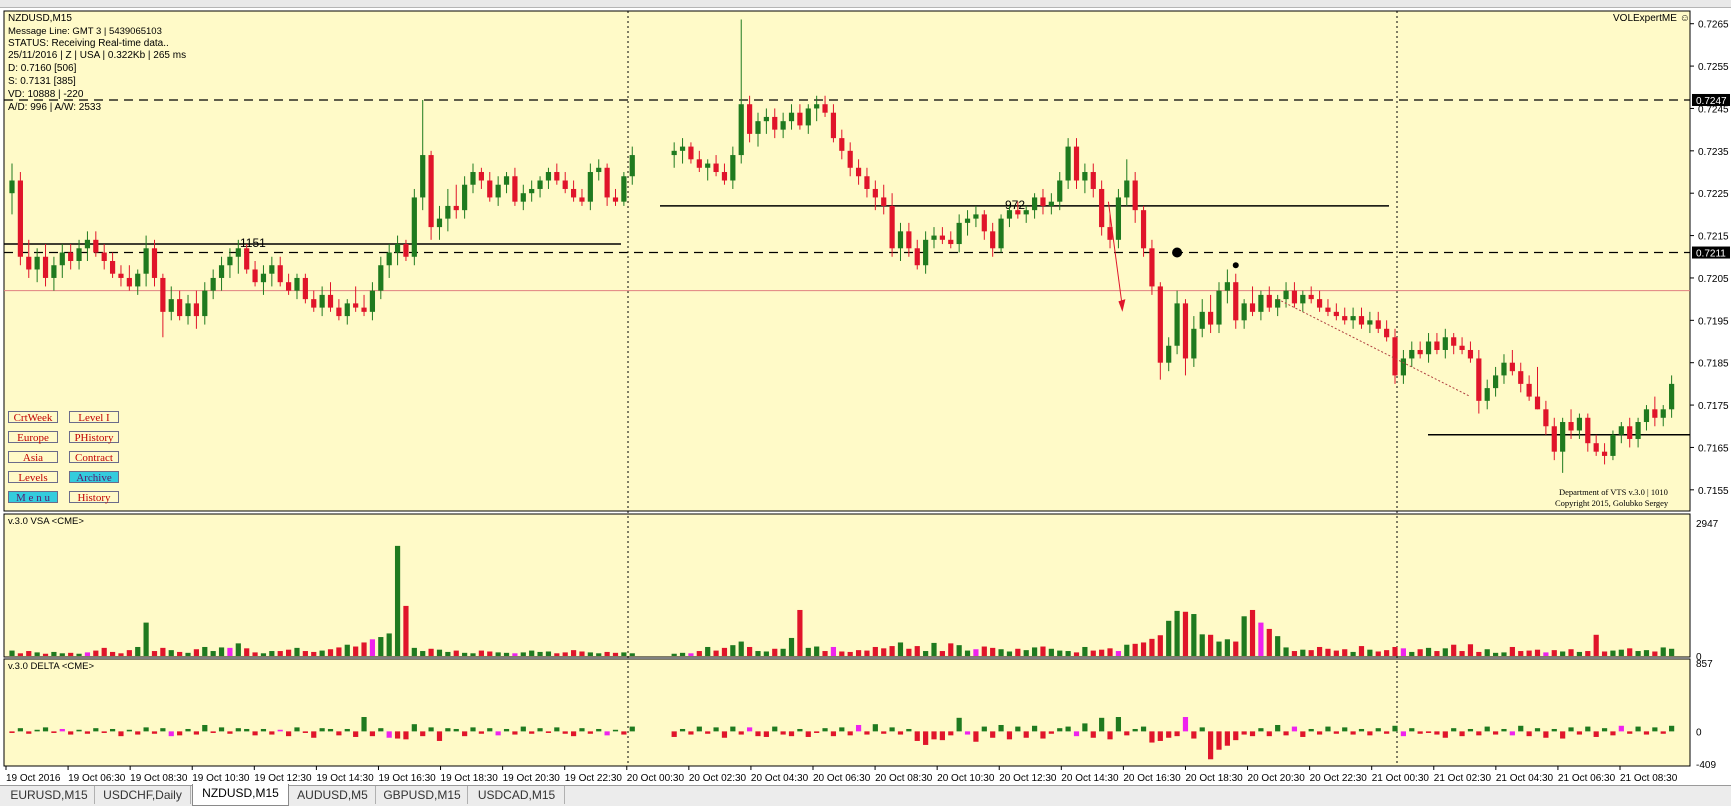  What do you see at coordinates (1028, 778) in the screenshot?
I see `x-tick-label-16: 20 Oct 12:30` at bounding box center [1028, 778].